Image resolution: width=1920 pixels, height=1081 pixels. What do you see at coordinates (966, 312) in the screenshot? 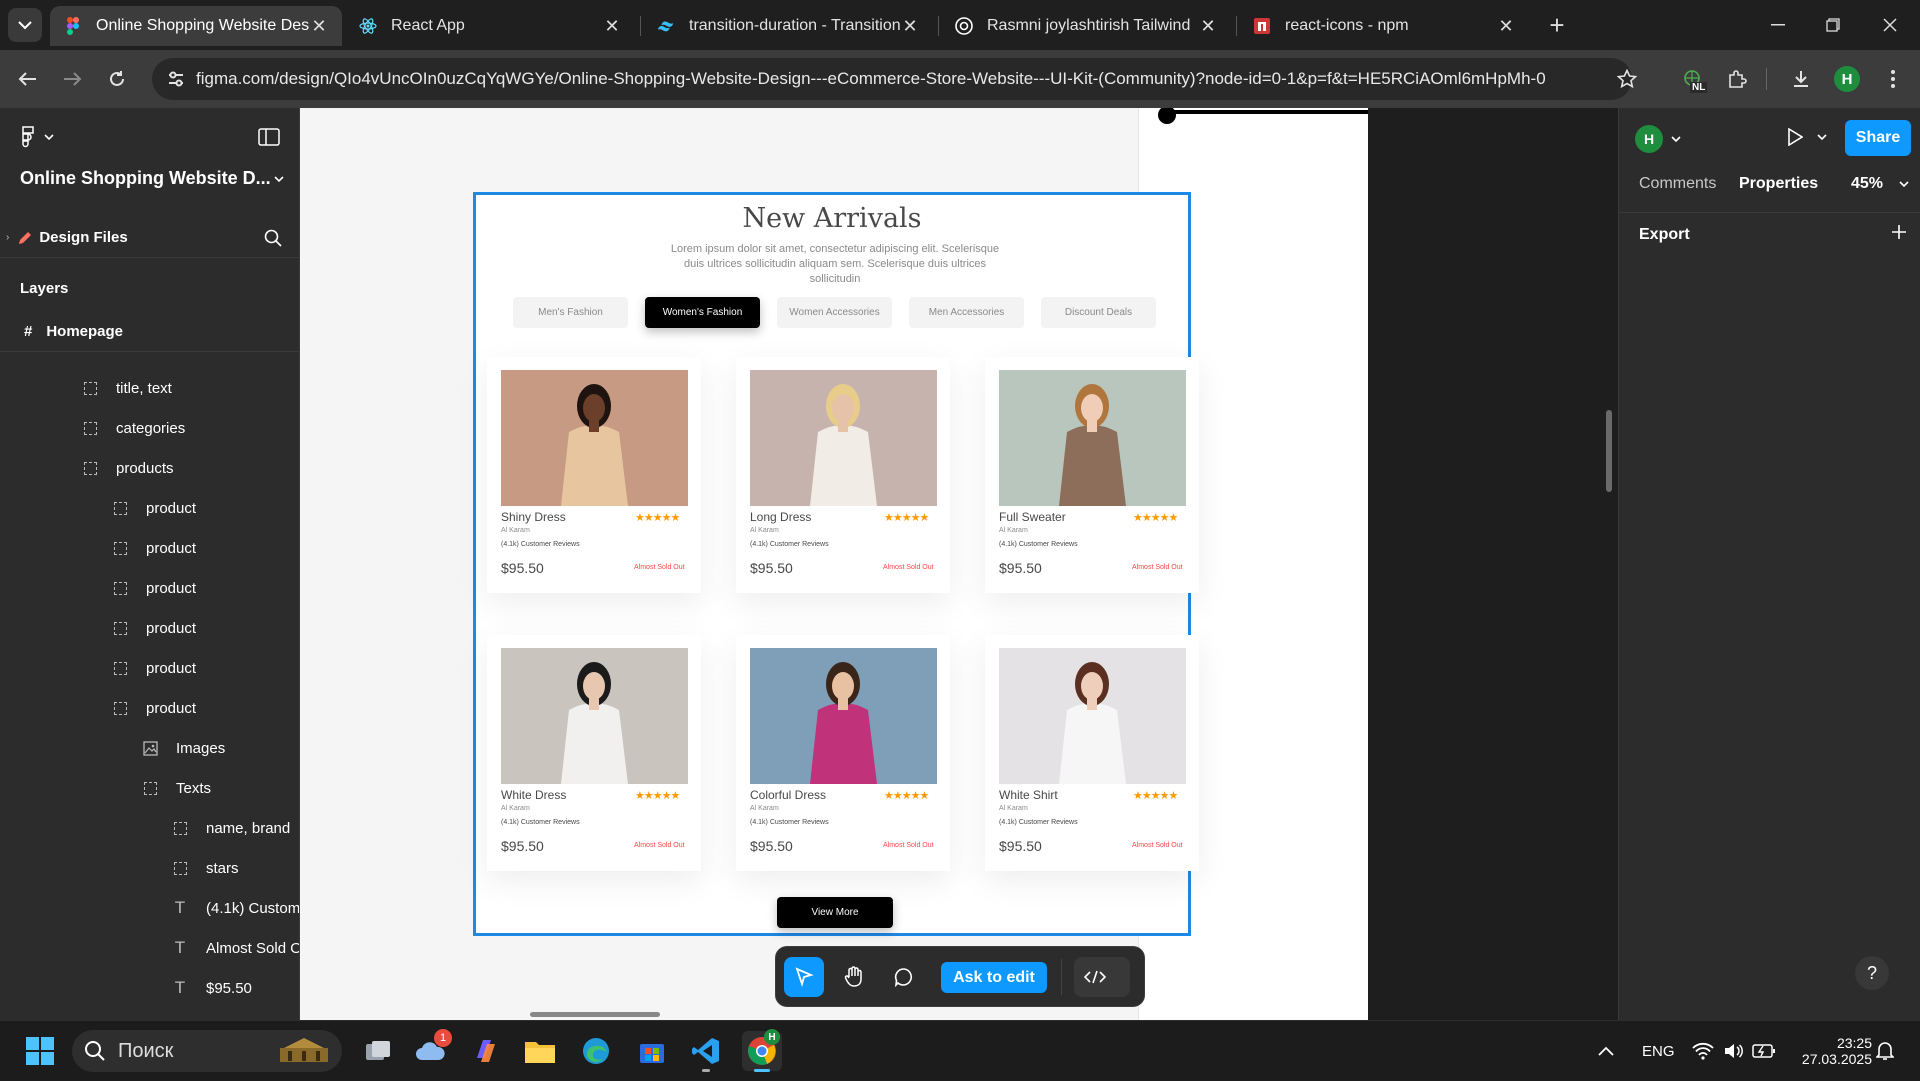
I see `category-men-accessories: Men Accessories` at bounding box center [966, 312].